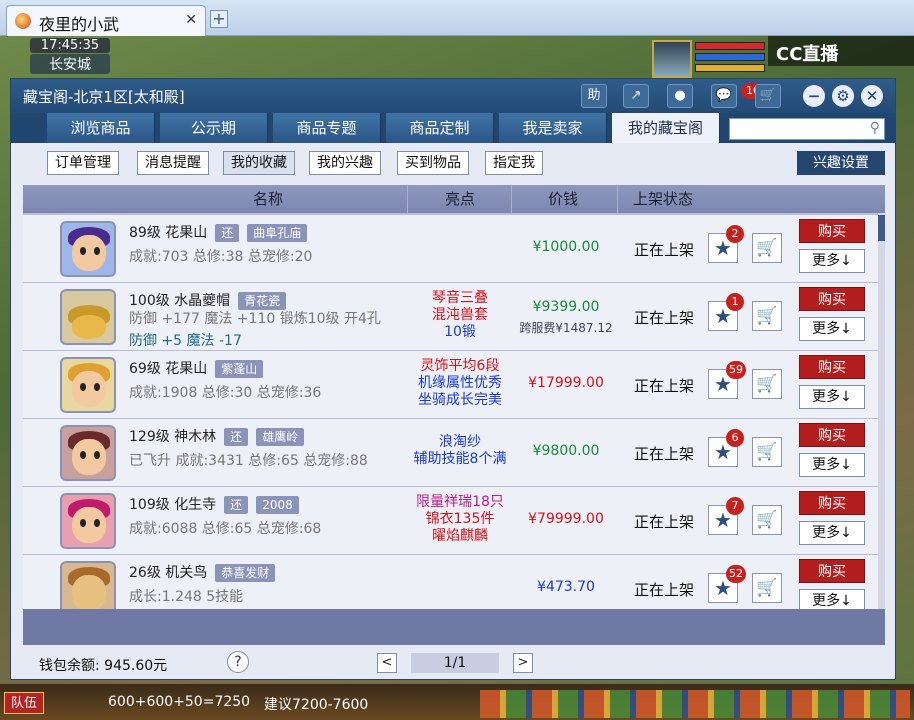  What do you see at coordinates (460, 366) in the screenshot?
I see `highlight-line: 灵饰平均6段` at bounding box center [460, 366].